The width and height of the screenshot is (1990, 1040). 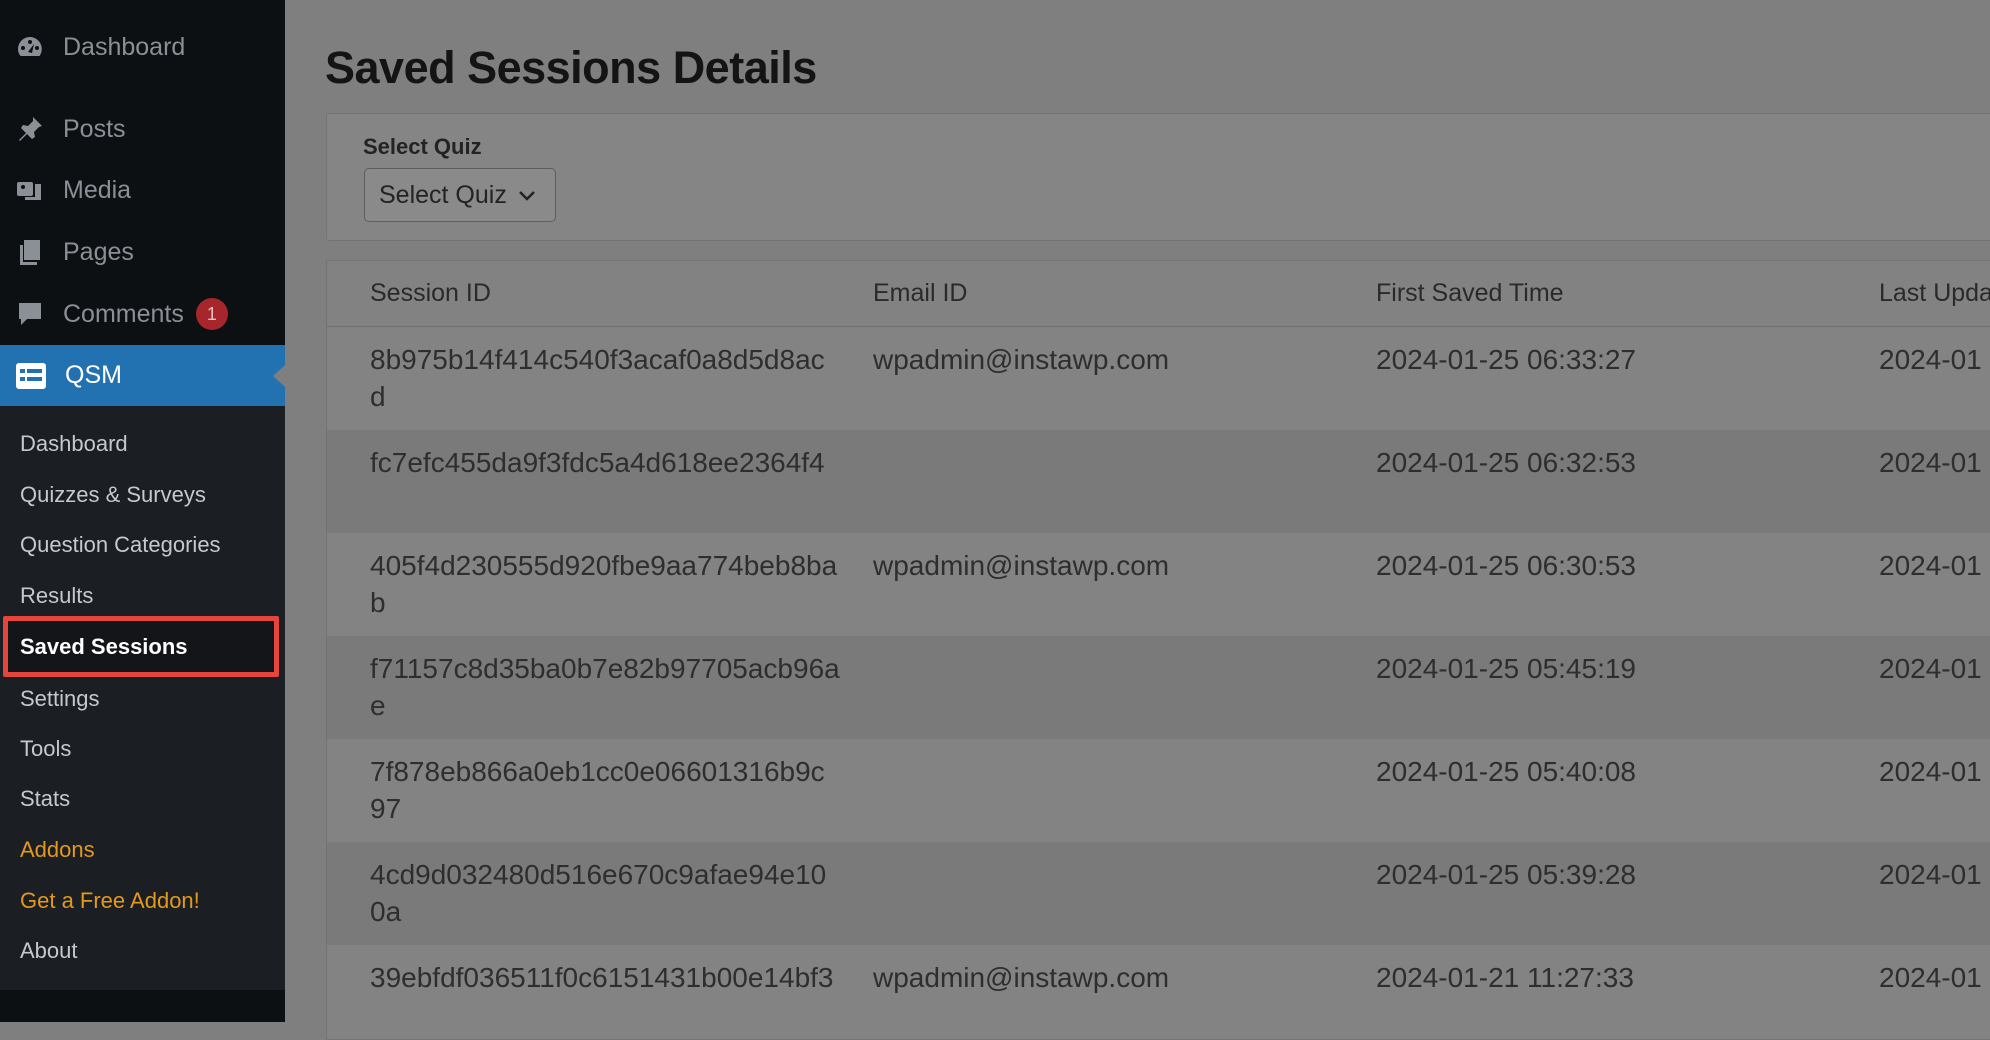 What do you see at coordinates (597, 378) in the screenshot?
I see `session-id-cell: 8b975b14f414c540f3acaf0a8d5d8acd` at bounding box center [597, 378].